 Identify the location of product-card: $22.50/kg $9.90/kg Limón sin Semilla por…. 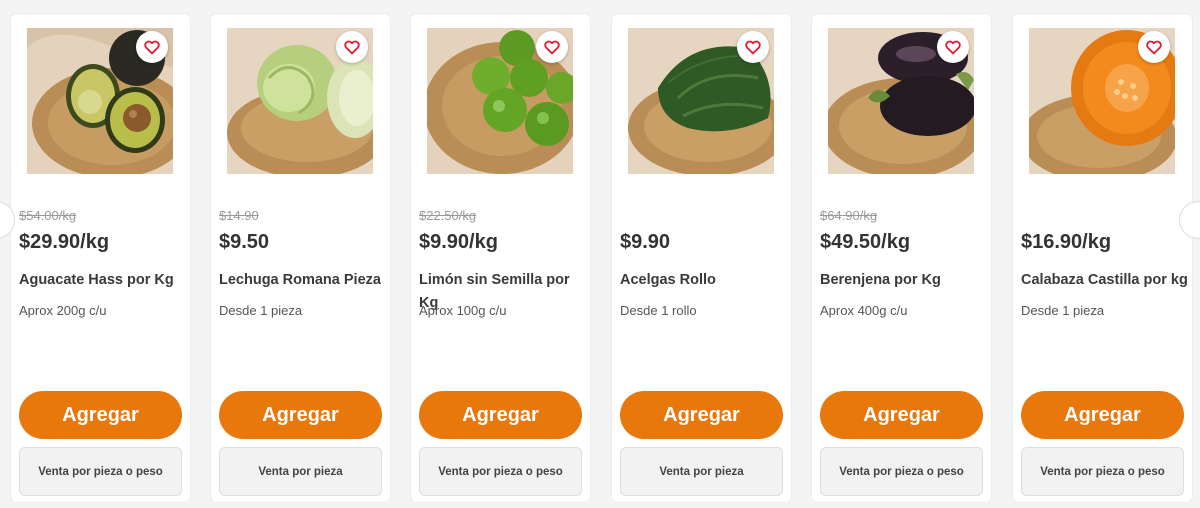
(500, 258).